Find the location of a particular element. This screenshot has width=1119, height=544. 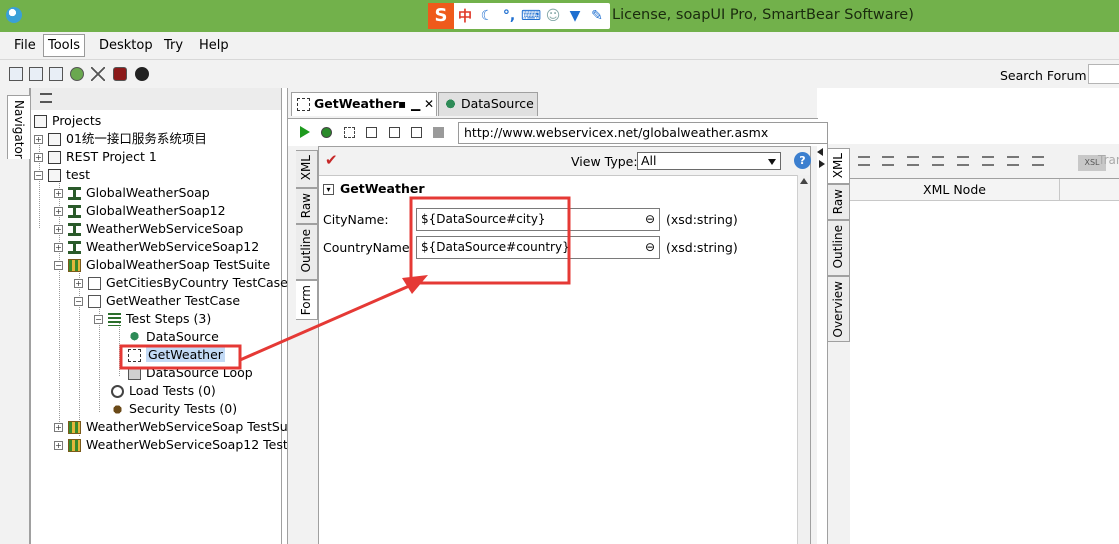

indent-up-icon is located at coordinates (1013, 161).